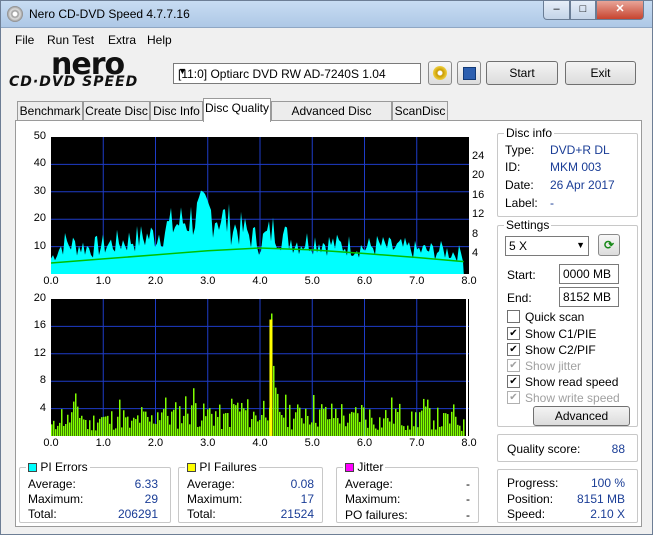 The height and width of the screenshot is (535, 653). I want to click on tab-scandisc: ScanDisc, so click(420, 111).